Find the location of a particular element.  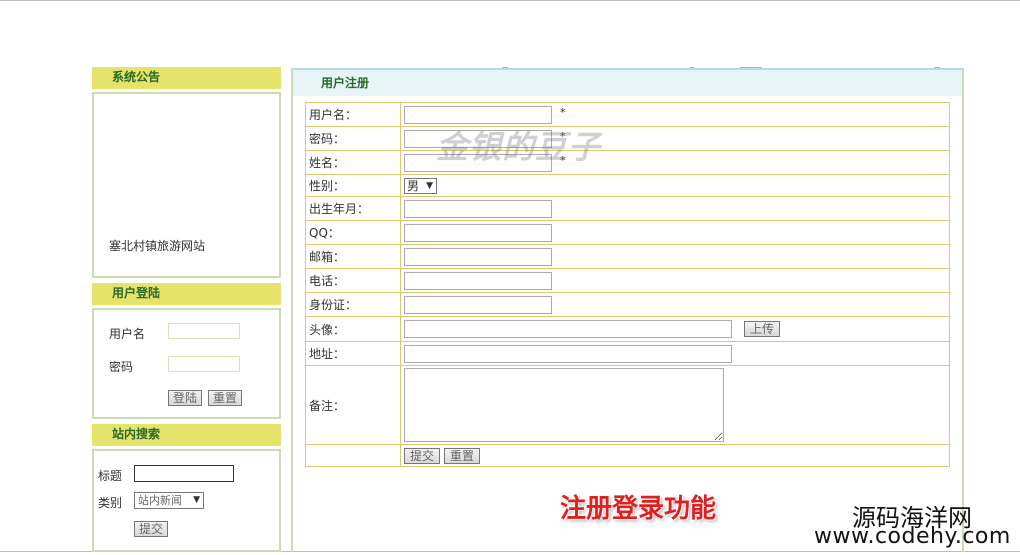

id-card-label: 身份证： is located at coordinates (353, 304).